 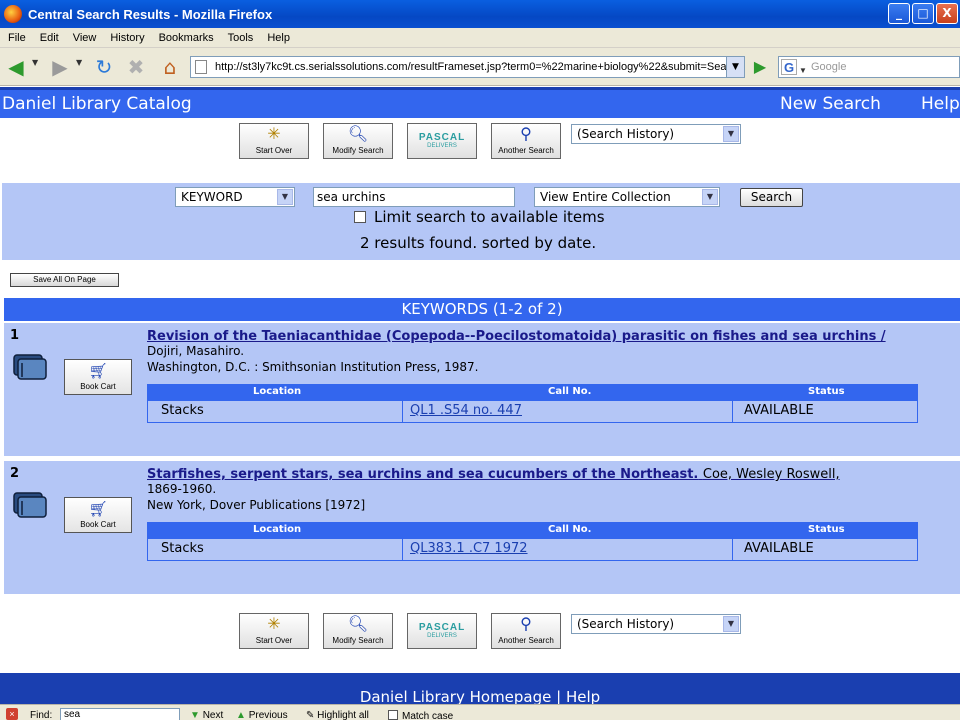 I want to click on call-number-link: QL1 .S54 no. 447, so click(x=466, y=410).